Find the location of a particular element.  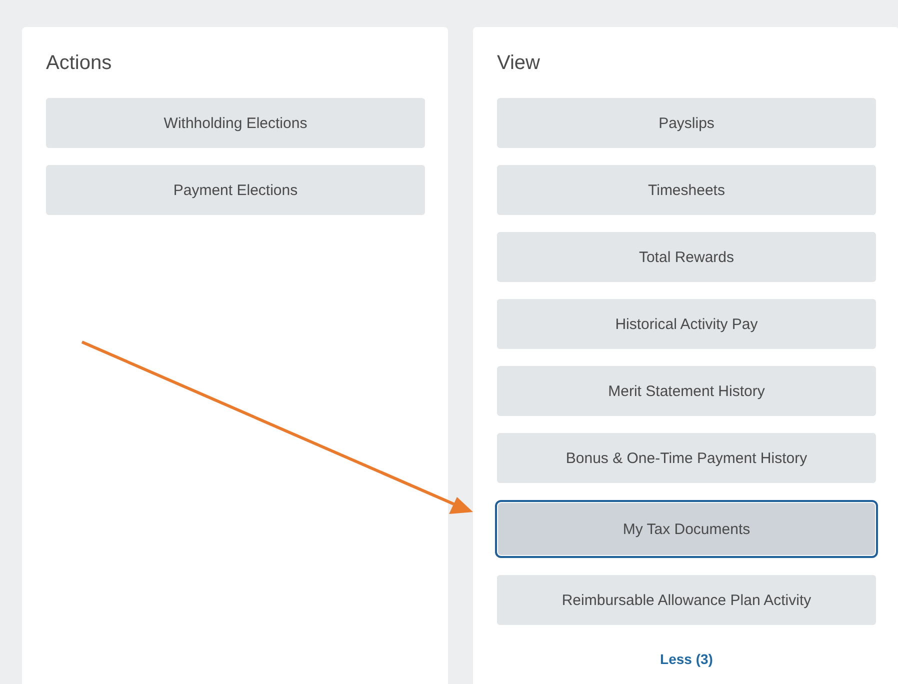

less-link: Less (3) is located at coordinates (686, 659).